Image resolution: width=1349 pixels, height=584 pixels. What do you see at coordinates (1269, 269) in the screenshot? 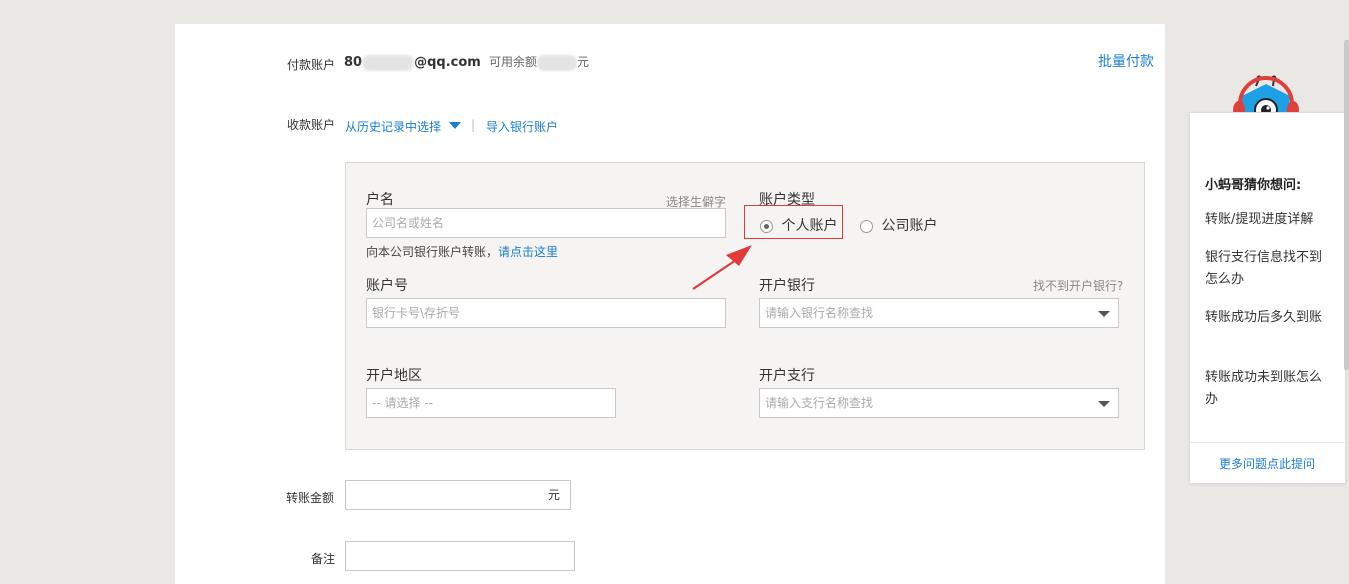
I see `help-item: 银行支行信息找不到怎么办` at bounding box center [1269, 269].